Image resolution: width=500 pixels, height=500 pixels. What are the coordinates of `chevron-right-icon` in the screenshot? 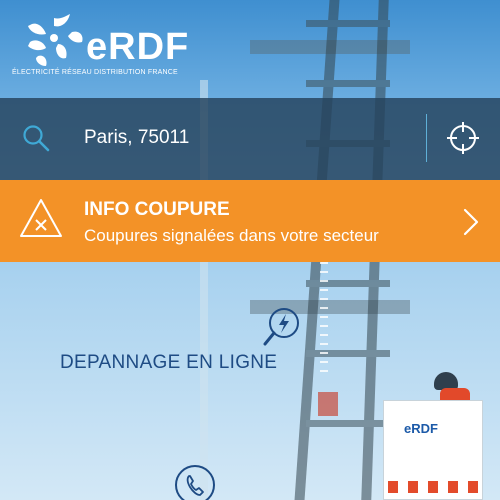 It's located at (471, 222).